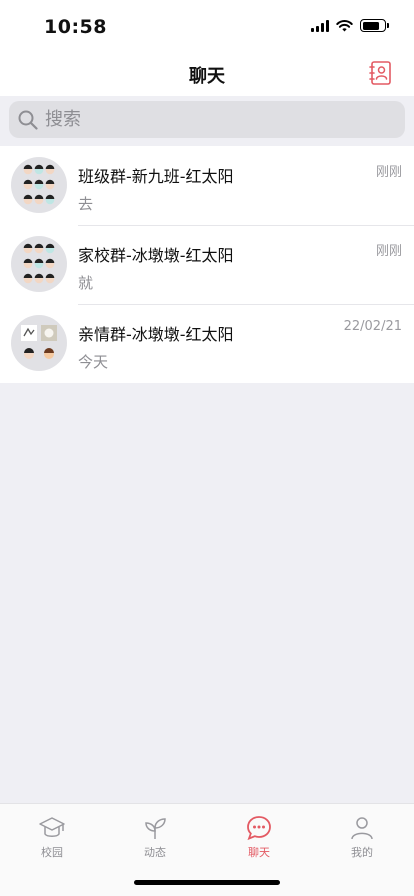 The image size is (414, 896). I want to click on sprout-icon, so click(155, 828).